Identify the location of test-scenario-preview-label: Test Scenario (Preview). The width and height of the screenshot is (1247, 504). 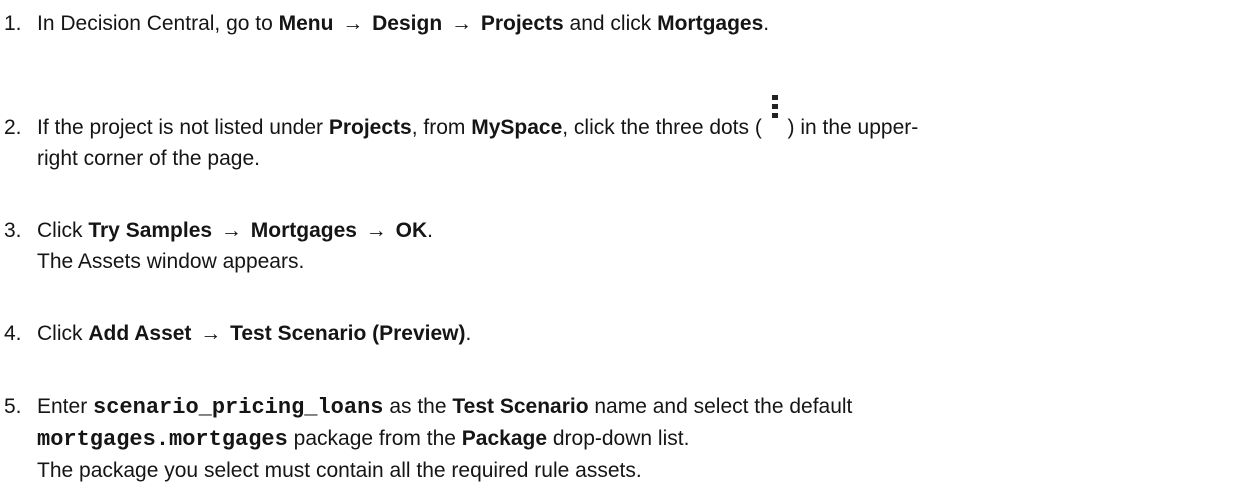
(348, 333).